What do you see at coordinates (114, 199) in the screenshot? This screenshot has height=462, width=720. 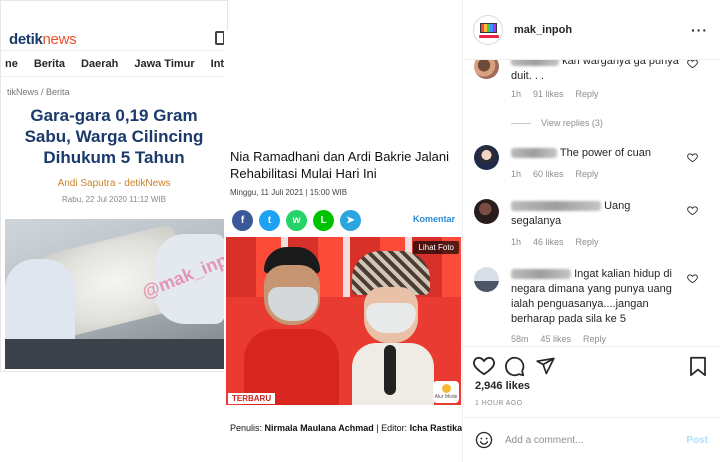 I see `article-date: Rabu, 22 Jul 2020 11:12 WIB` at bounding box center [114, 199].